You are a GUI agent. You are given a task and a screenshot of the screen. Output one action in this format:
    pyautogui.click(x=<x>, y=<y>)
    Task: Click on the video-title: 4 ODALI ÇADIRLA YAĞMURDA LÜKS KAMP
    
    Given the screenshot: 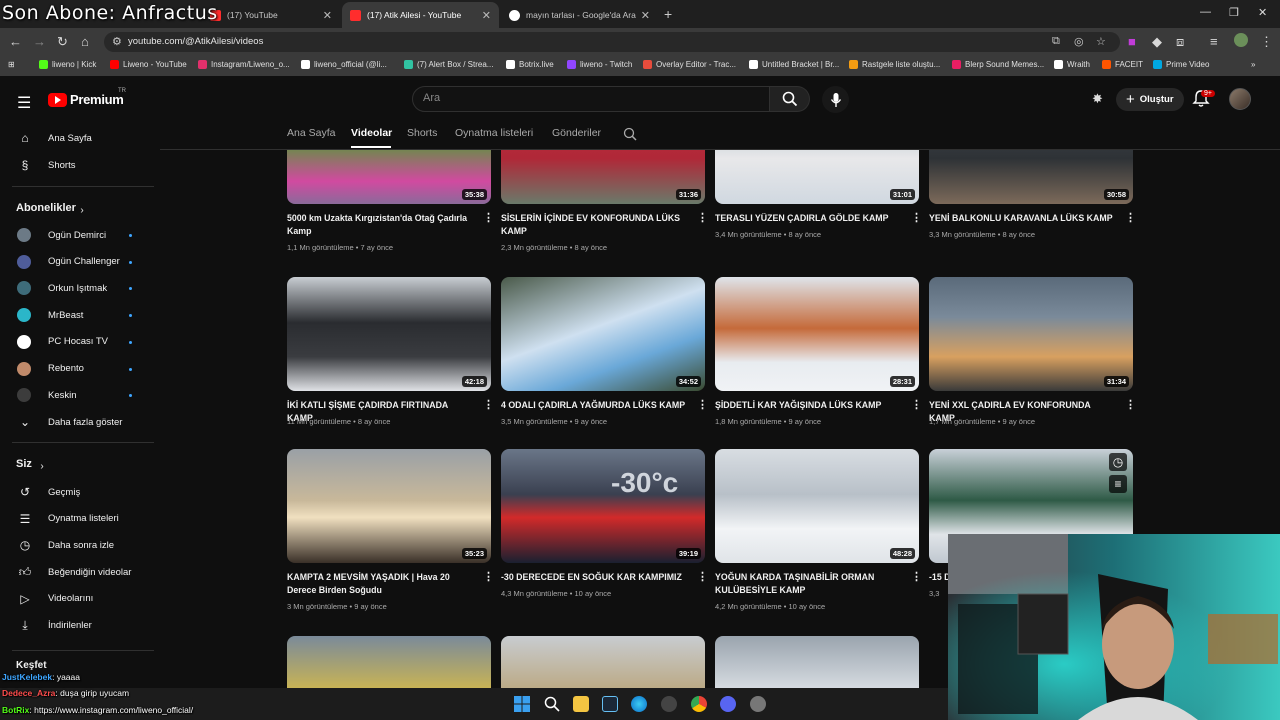 What is the action you would take?
    pyautogui.click(x=594, y=405)
    